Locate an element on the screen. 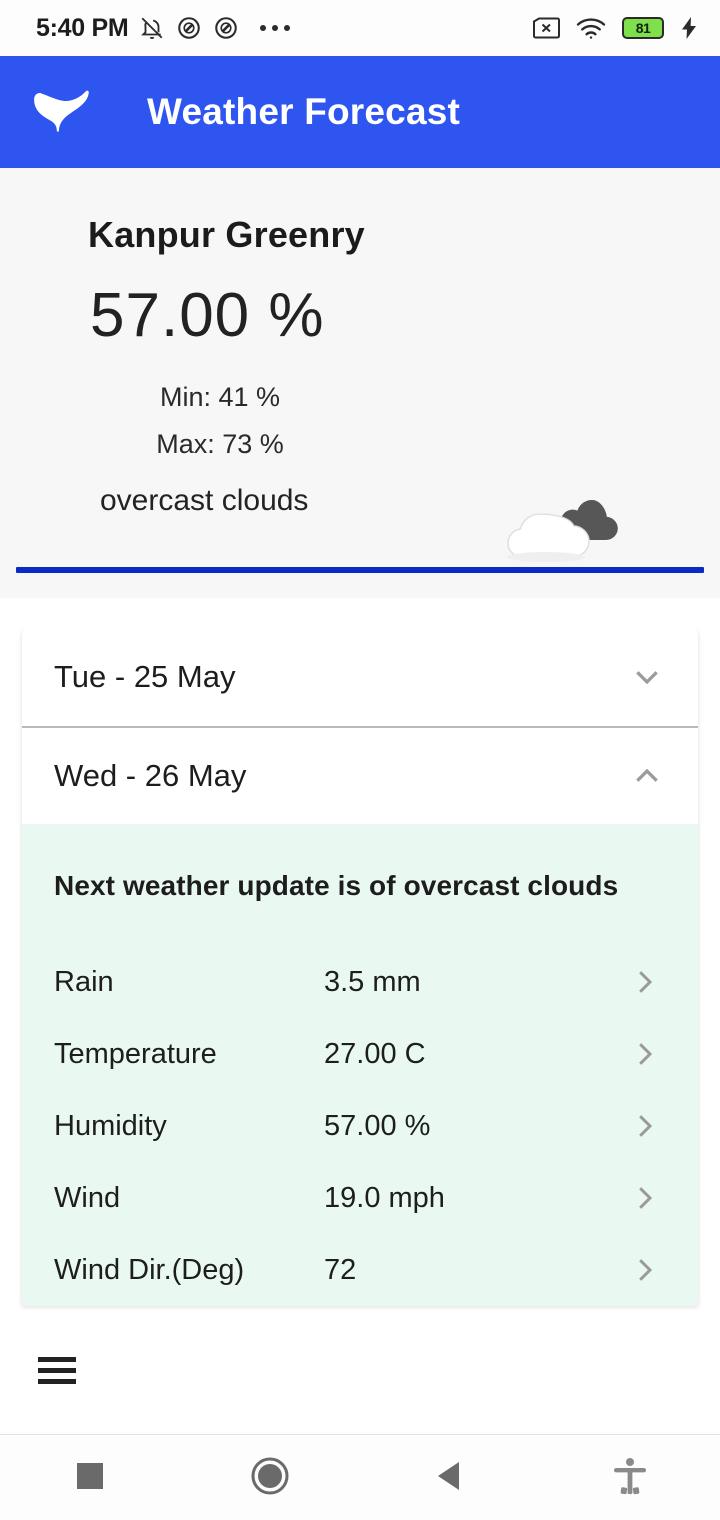 The height and width of the screenshot is (1520, 720). row-label: Temperature is located at coordinates (135, 1053).